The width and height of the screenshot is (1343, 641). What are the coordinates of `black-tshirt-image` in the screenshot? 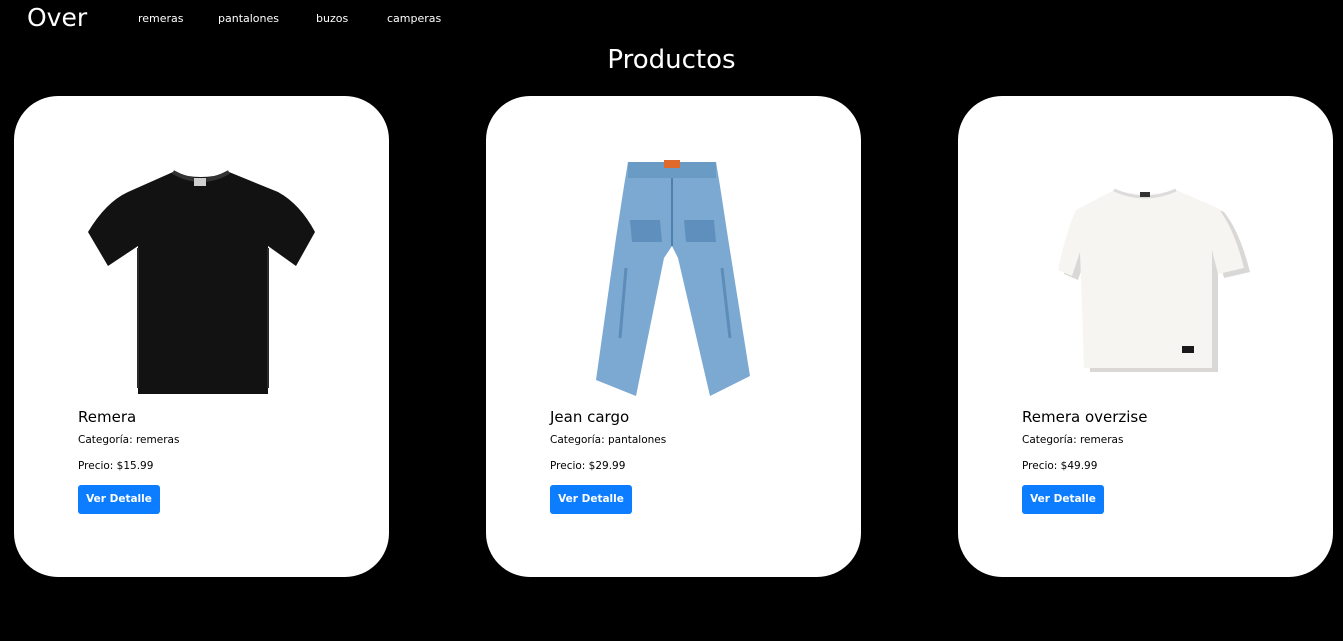 It's located at (201, 277).